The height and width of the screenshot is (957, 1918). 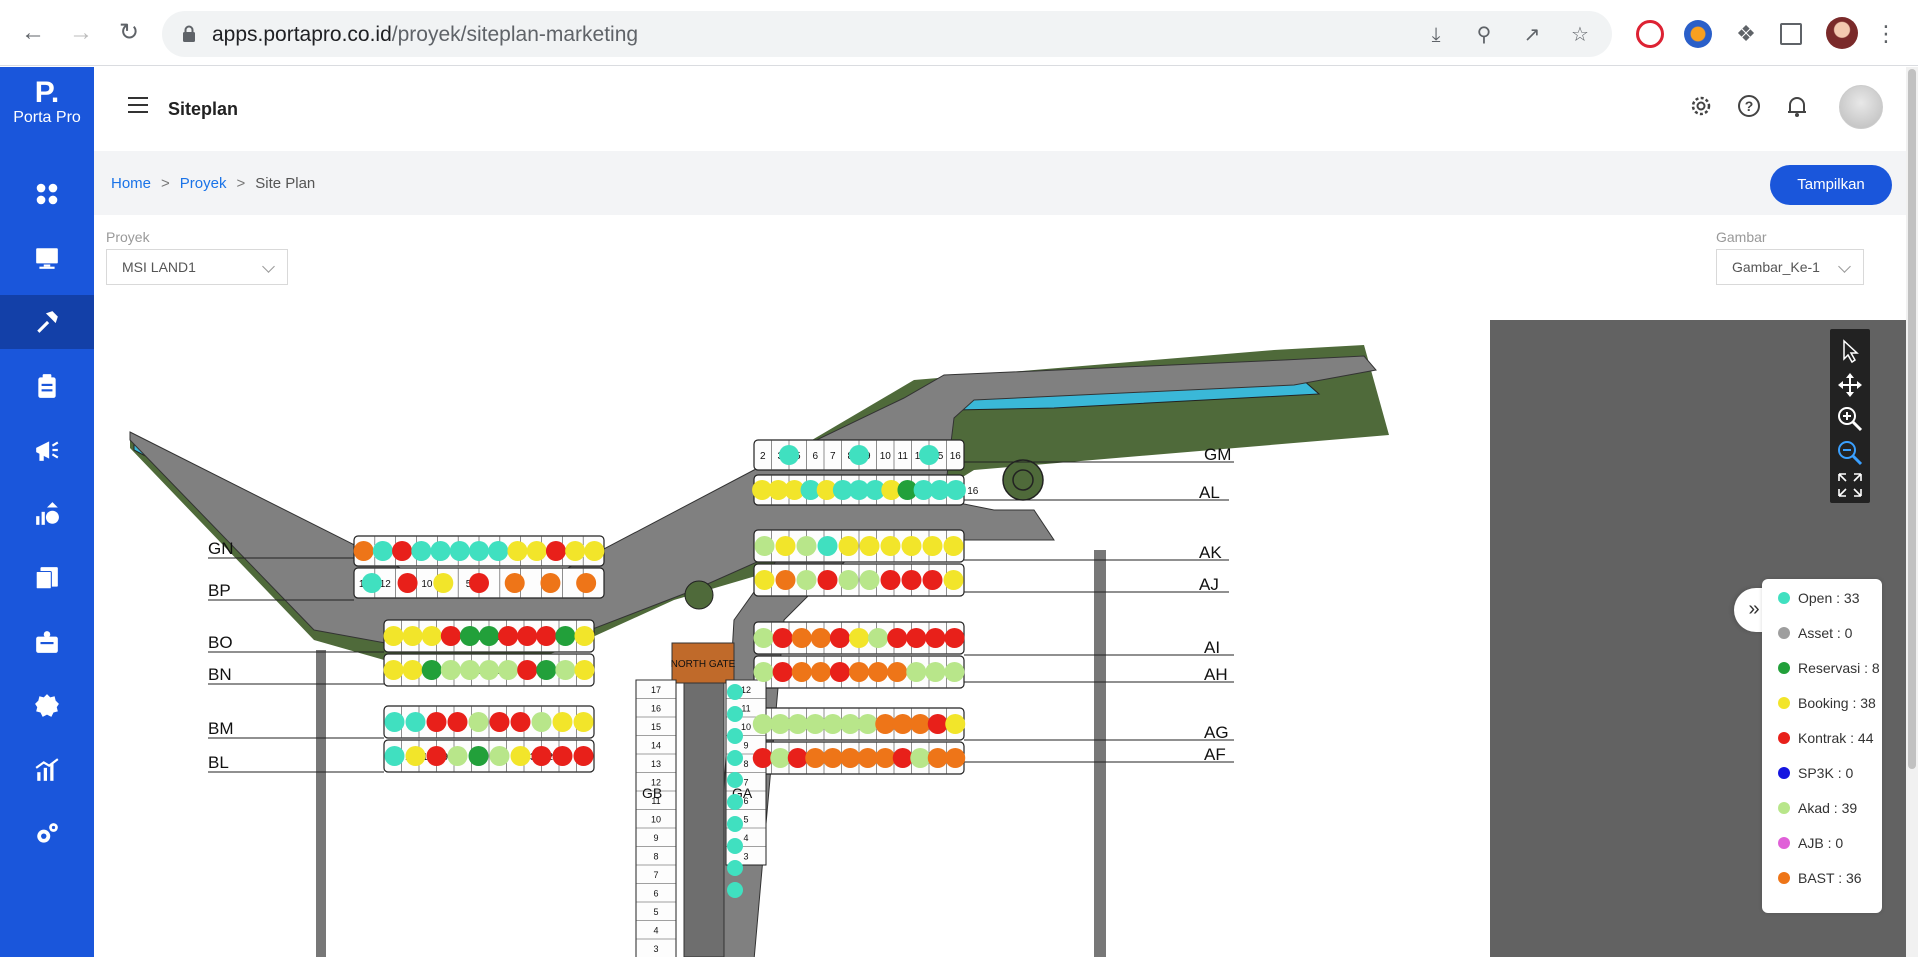 I want to click on reload-icon: ↻, so click(x=129, y=33).